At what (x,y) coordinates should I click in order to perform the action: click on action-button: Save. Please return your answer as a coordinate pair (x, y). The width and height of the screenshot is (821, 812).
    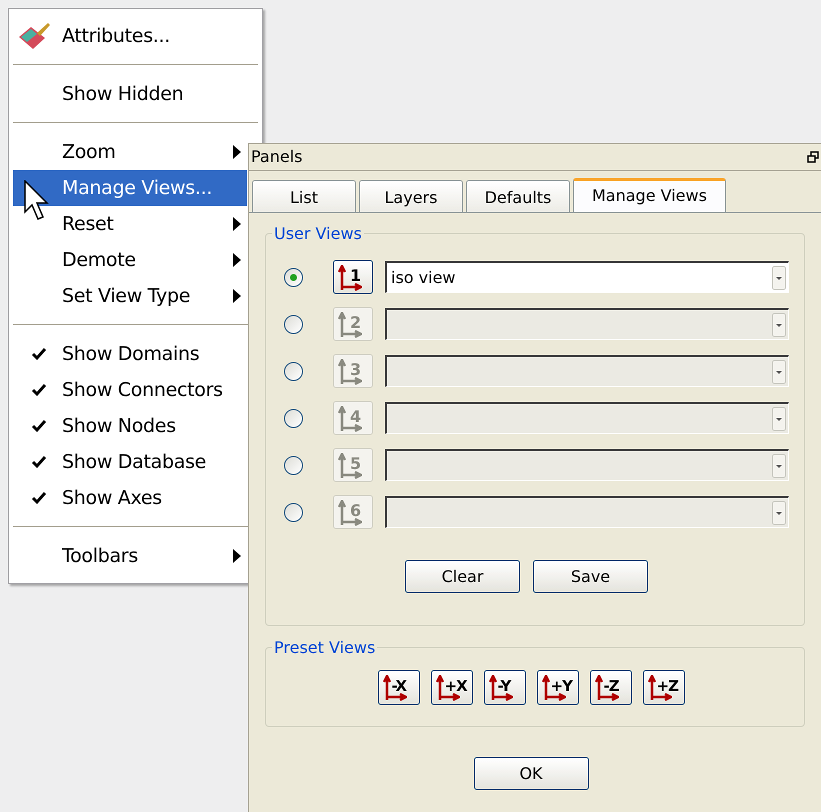
    Looking at the image, I should click on (590, 576).